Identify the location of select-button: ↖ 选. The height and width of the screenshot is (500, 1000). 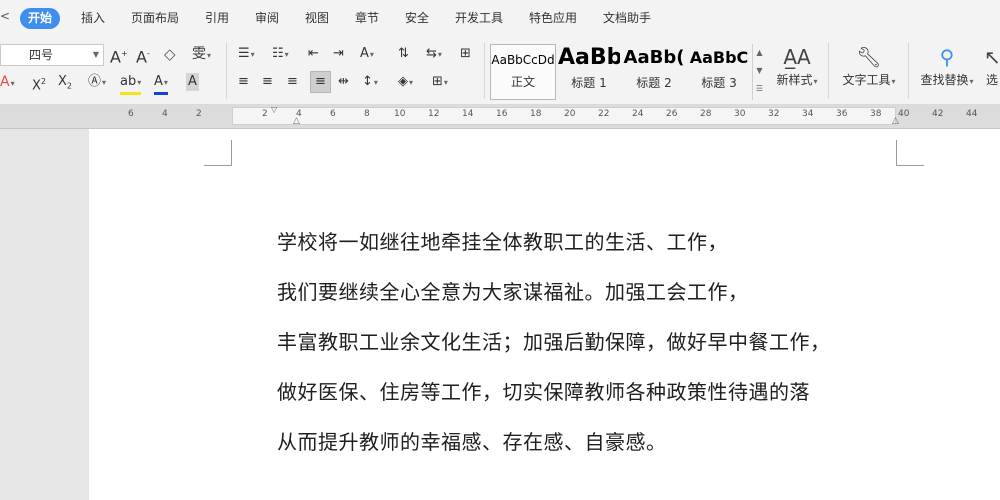
(992, 66).